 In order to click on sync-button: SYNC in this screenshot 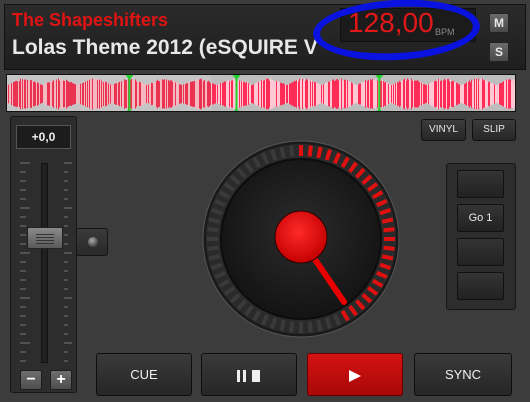, I will do `click(463, 374)`.